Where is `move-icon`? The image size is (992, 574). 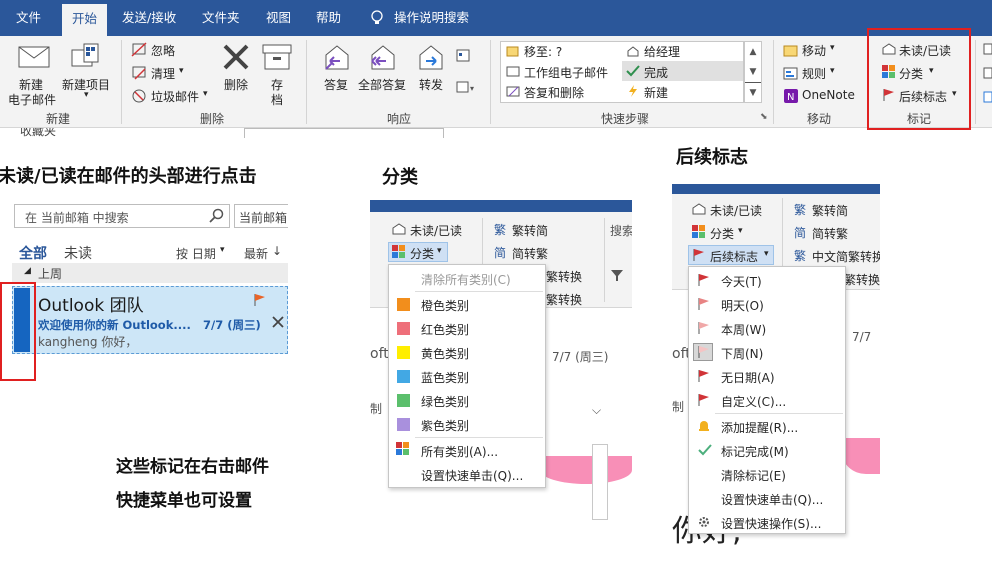
move-icon is located at coordinates (791, 51).